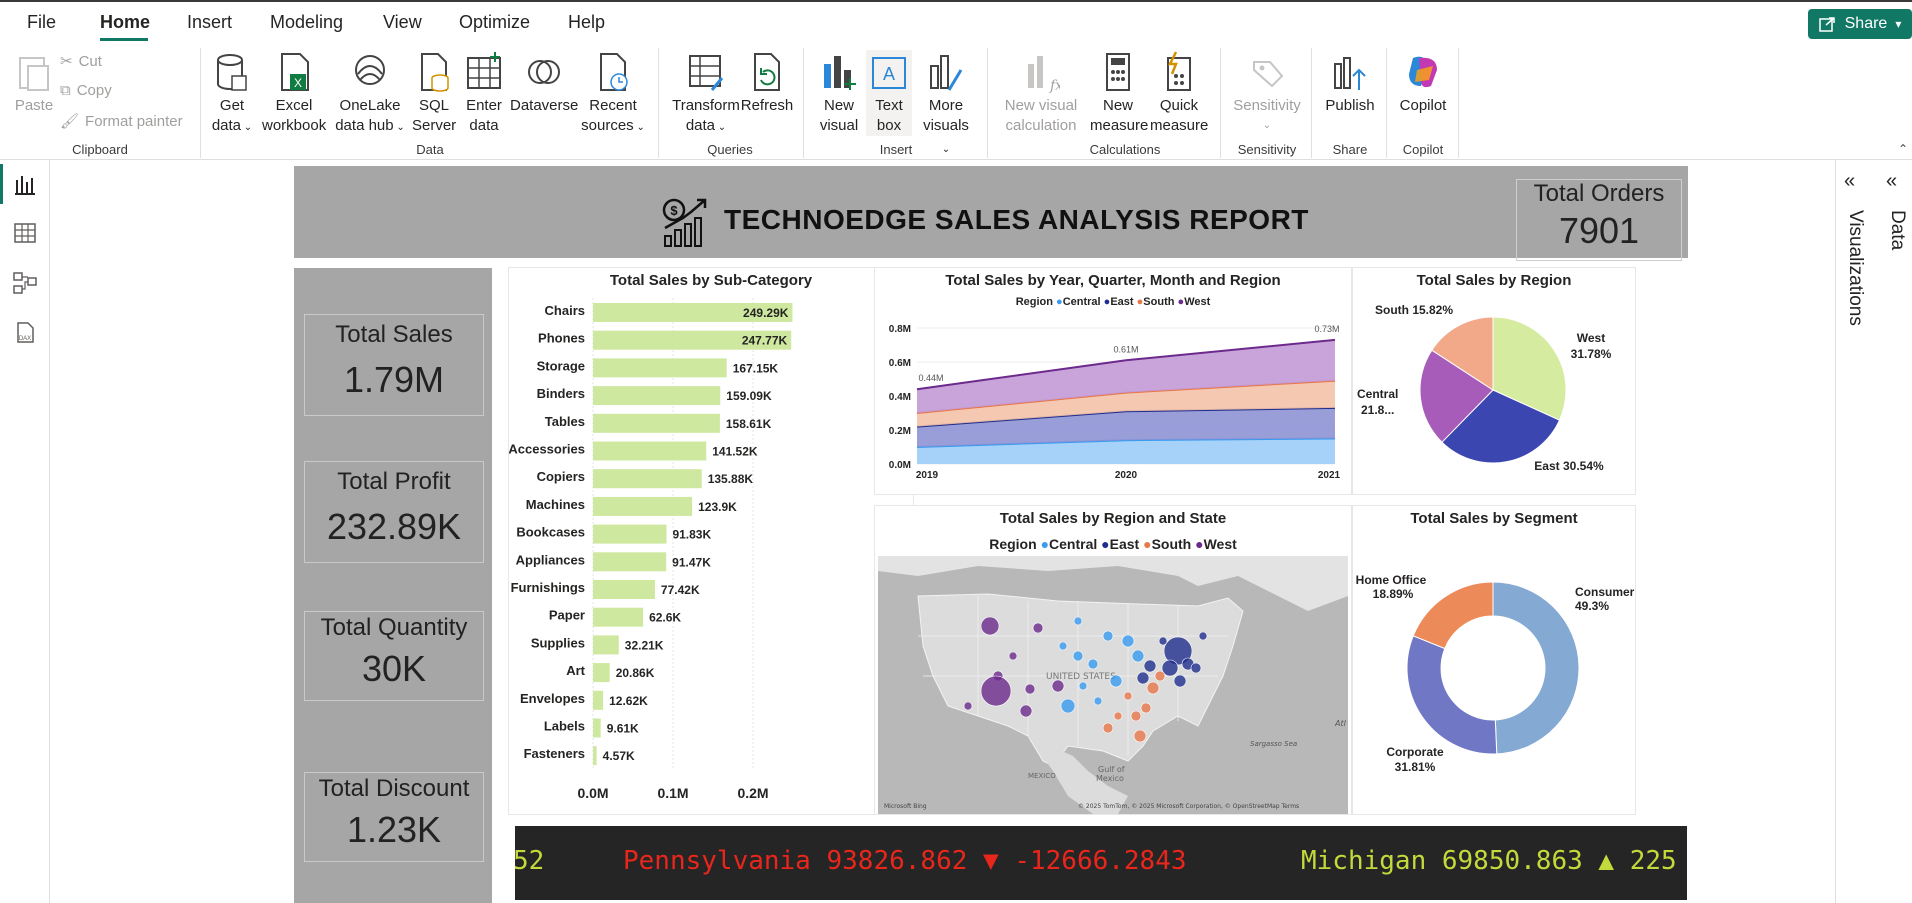 This screenshot has width=1912, height=903. I want to click on new-visual-calculation-button: fx New visual calculation, so click(1041, 93).